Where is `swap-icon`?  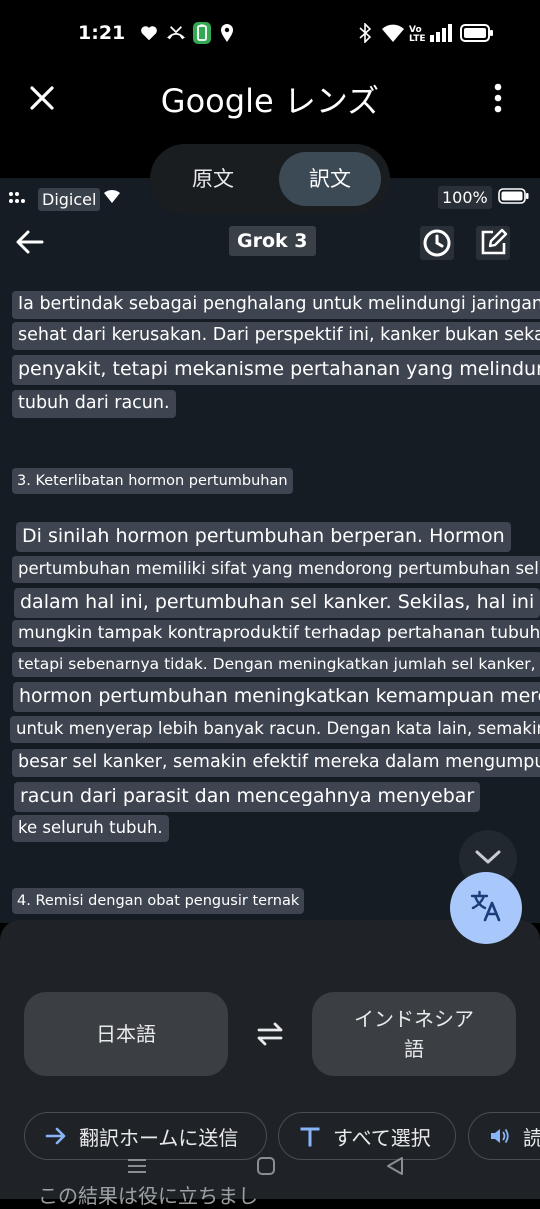 swap-icon is located at coordinates (270, 1034).